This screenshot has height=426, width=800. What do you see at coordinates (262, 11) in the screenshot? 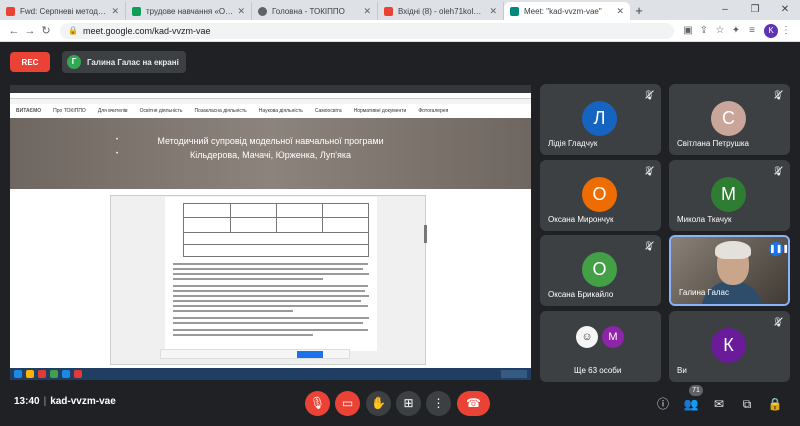
I see `globe-favicon-icon` at bounding box center [262, 11].